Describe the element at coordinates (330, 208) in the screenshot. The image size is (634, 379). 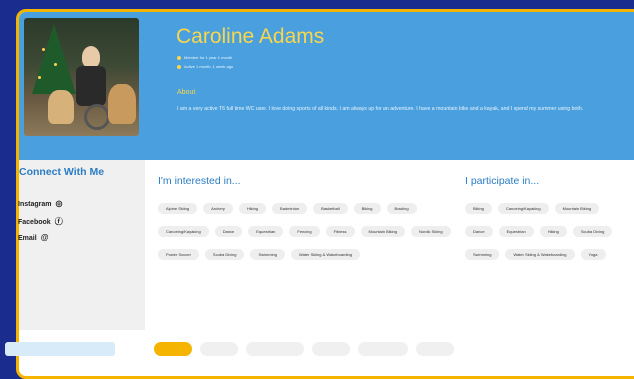
I see `interest-tag: Basketball` at that location.